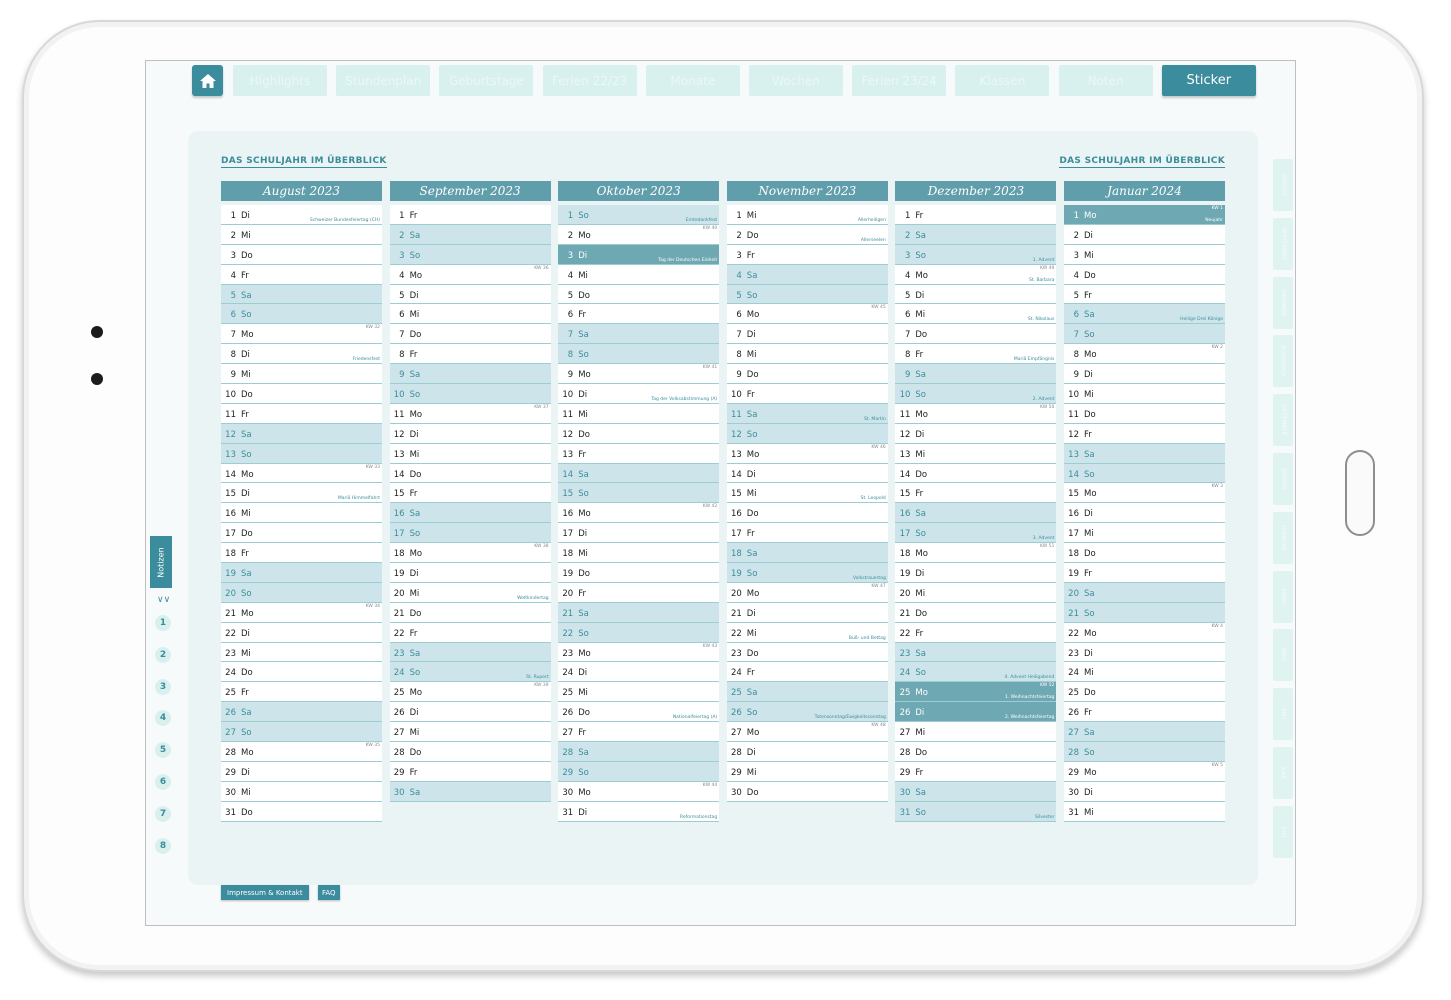  What do you see at coordinates (807, 215) in the screenshot?
I see `day-row: 1 Mi Allerheiligen` at bounding box center [807, 215].